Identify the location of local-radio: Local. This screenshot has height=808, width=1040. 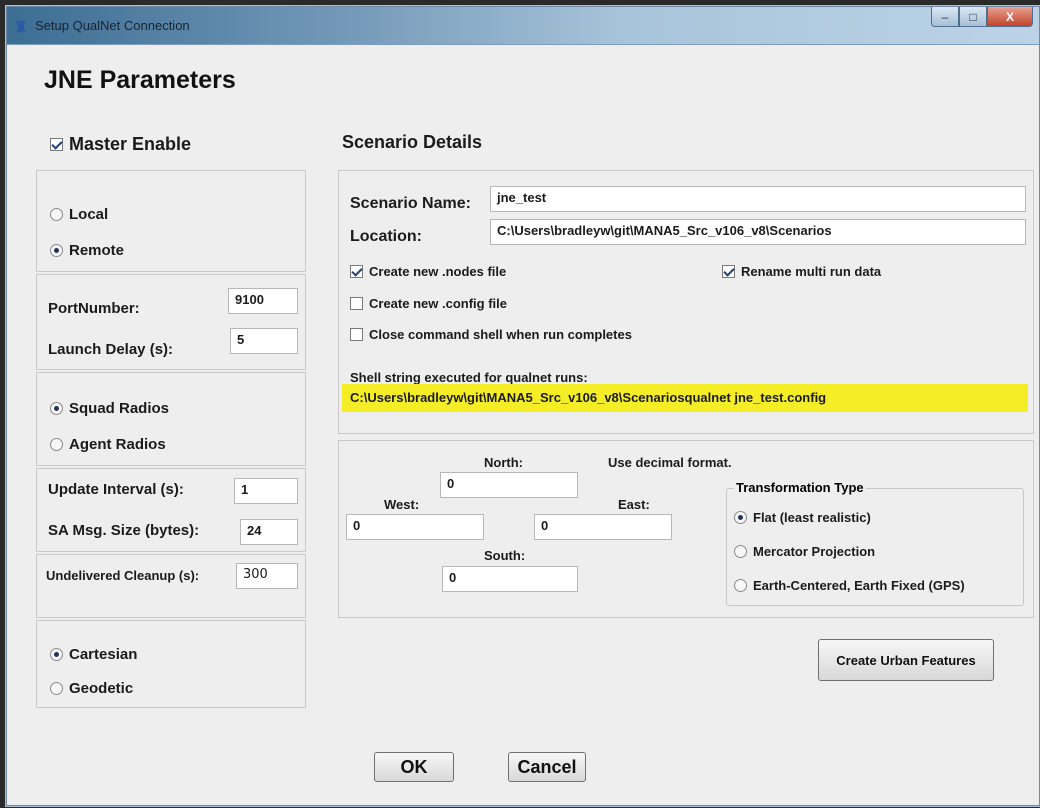
(79, 214).